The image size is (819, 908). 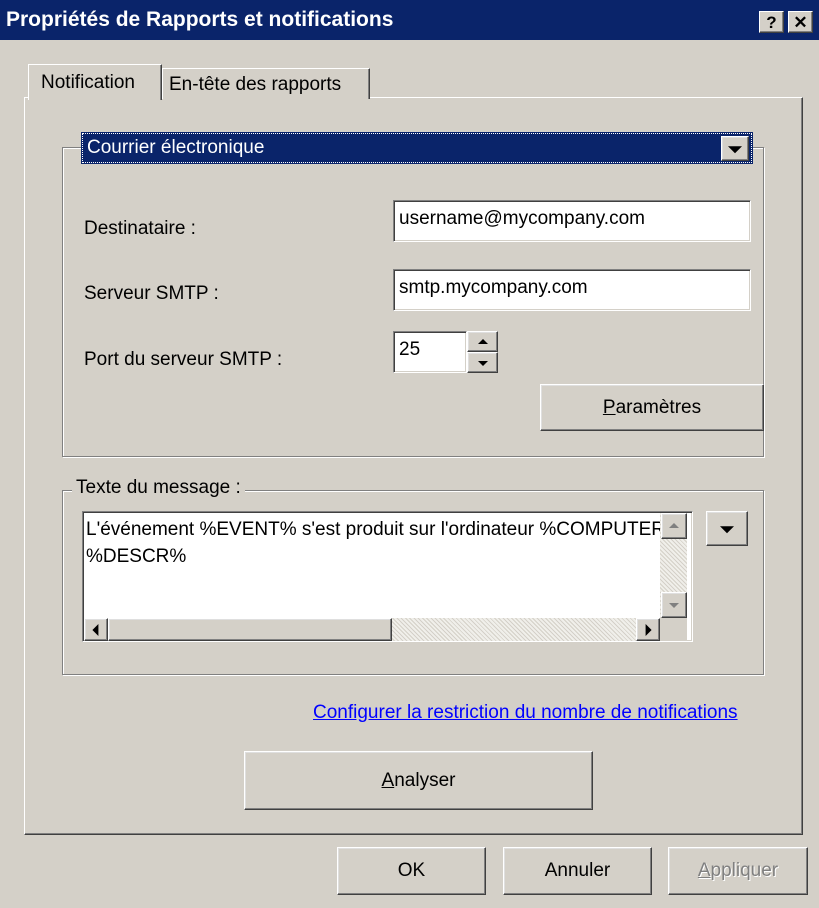 I want to click on stepper-up-button, so click(x=482, y=341).